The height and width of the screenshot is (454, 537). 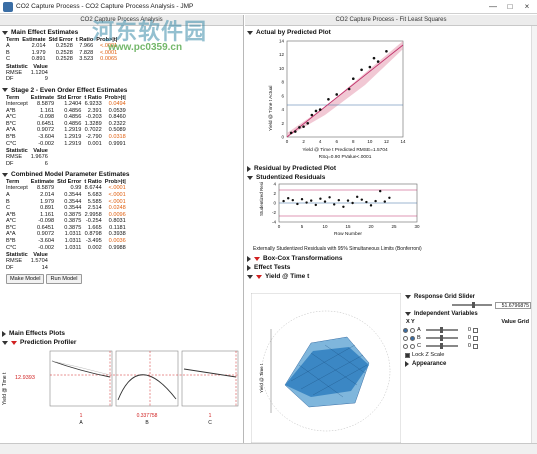 What do you see at coordinates (405, 338) in the screenshot?
I see `x-radio-b` at bounding box center [405, 338].